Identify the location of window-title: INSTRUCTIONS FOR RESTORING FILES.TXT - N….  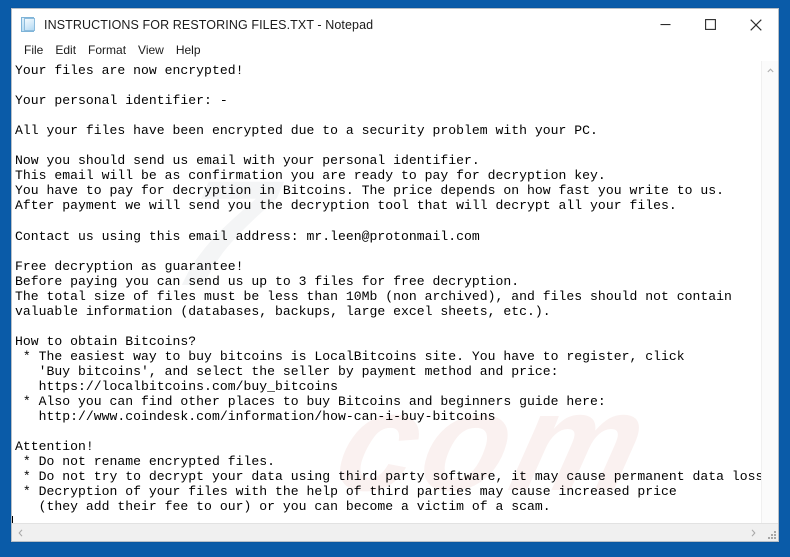
(209, 24).